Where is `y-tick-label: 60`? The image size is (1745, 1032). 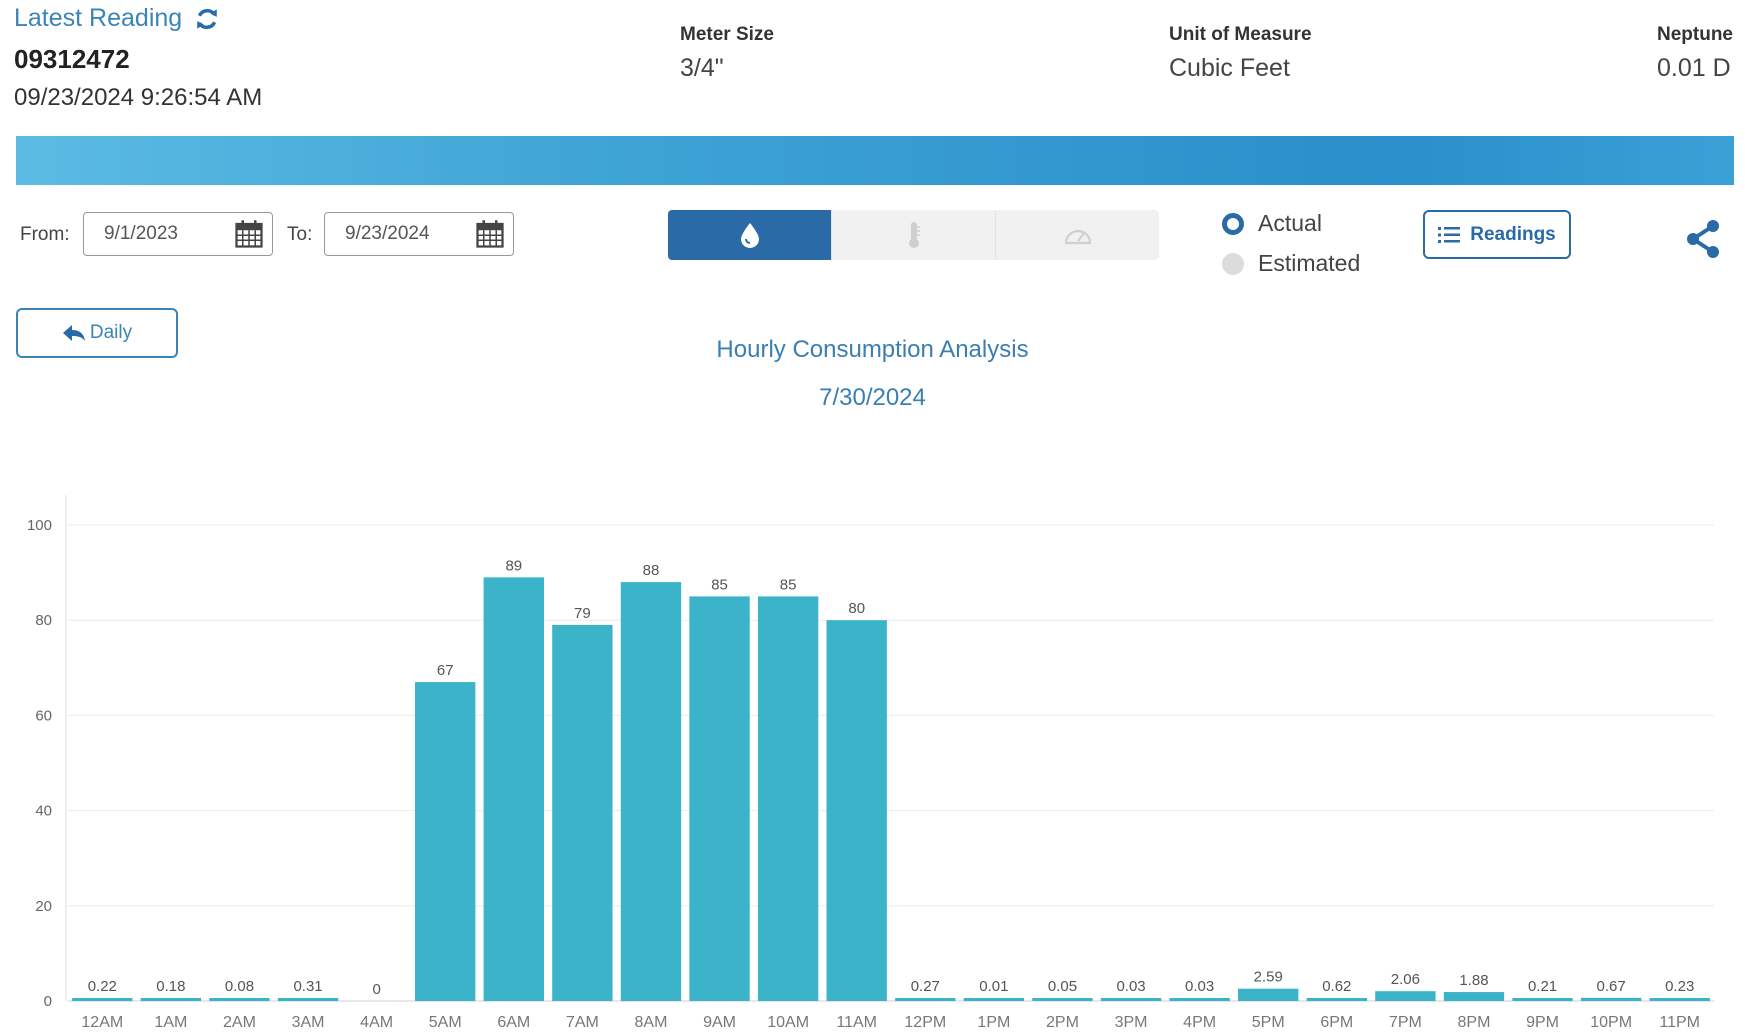
y-tick-label: 60 is located at coordinates (43, 715).